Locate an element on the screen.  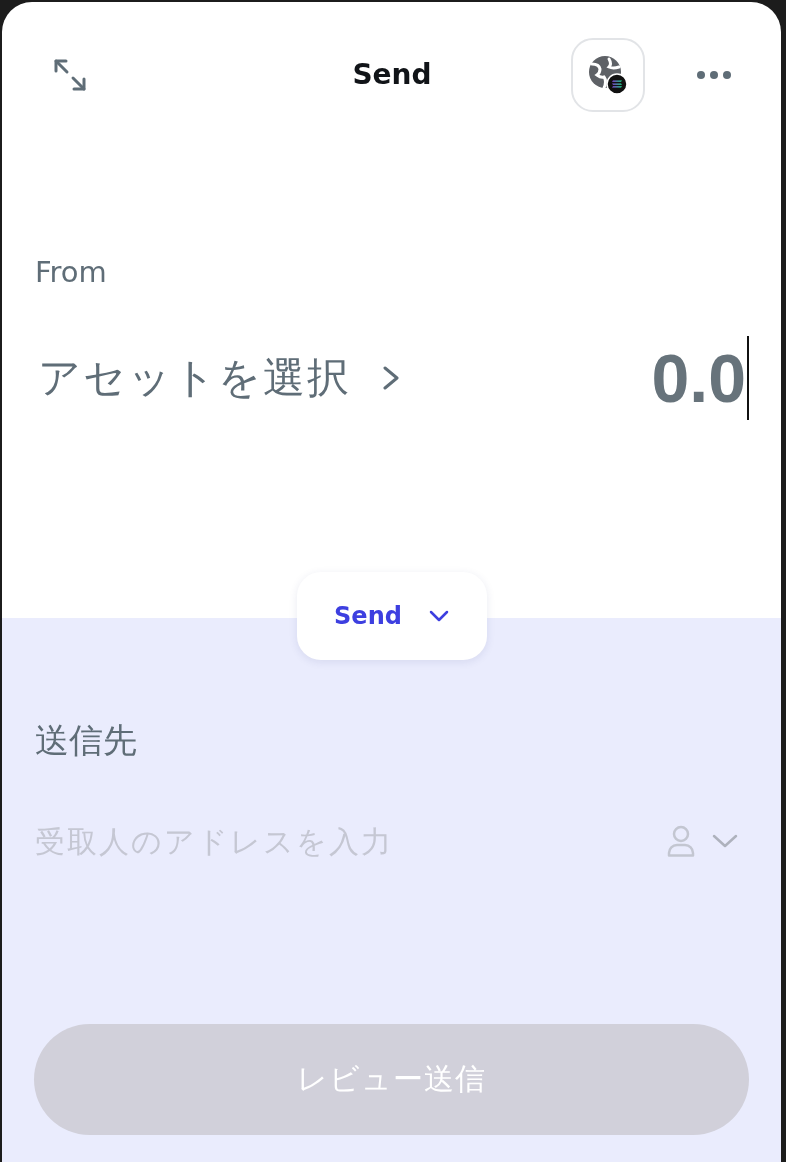
more-button is located at coordinates (714, 75).